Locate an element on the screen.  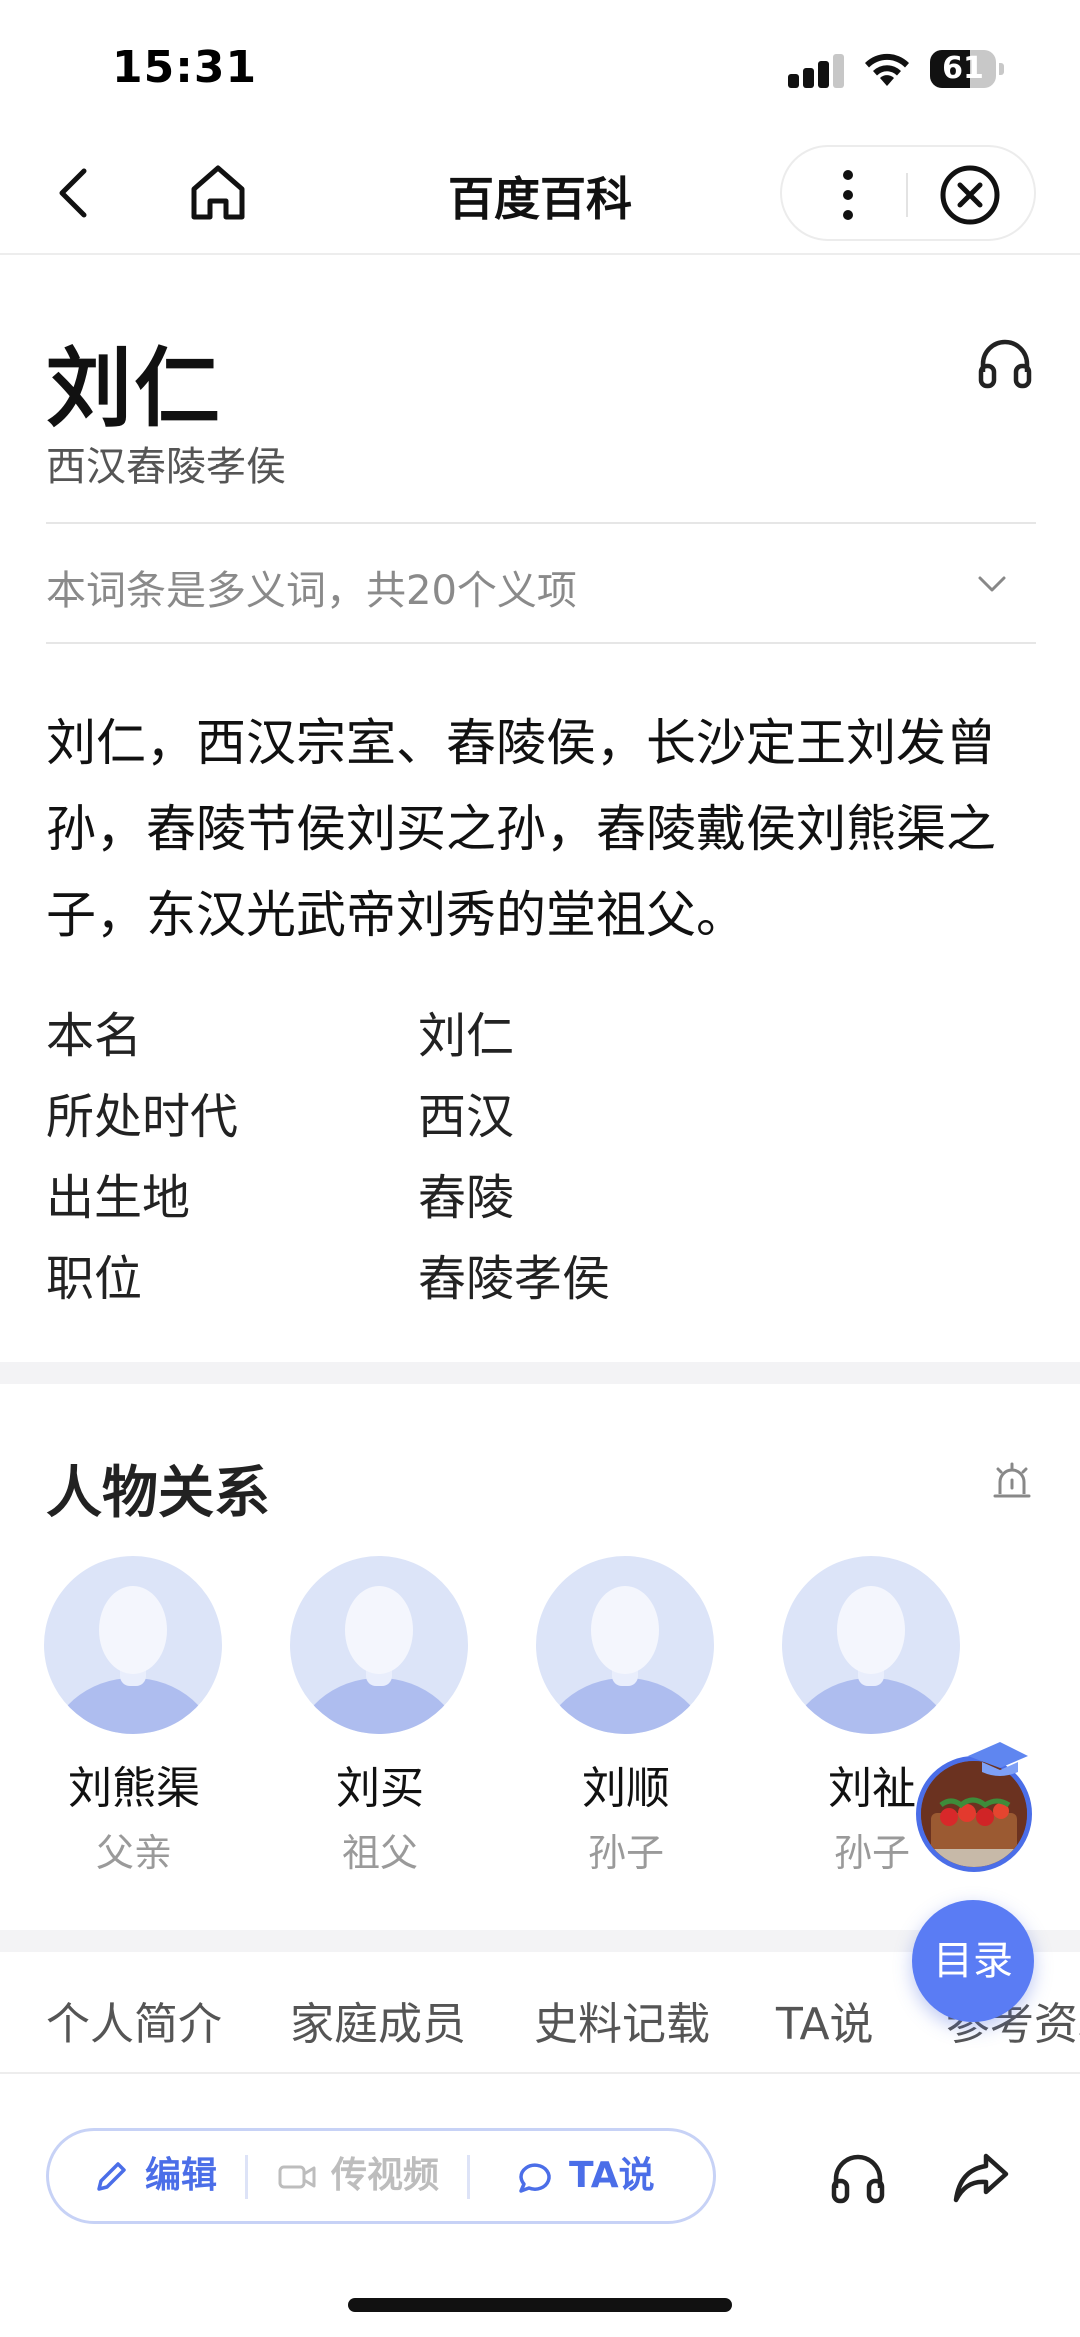
share-icon is located at coordinates (981, 2178).